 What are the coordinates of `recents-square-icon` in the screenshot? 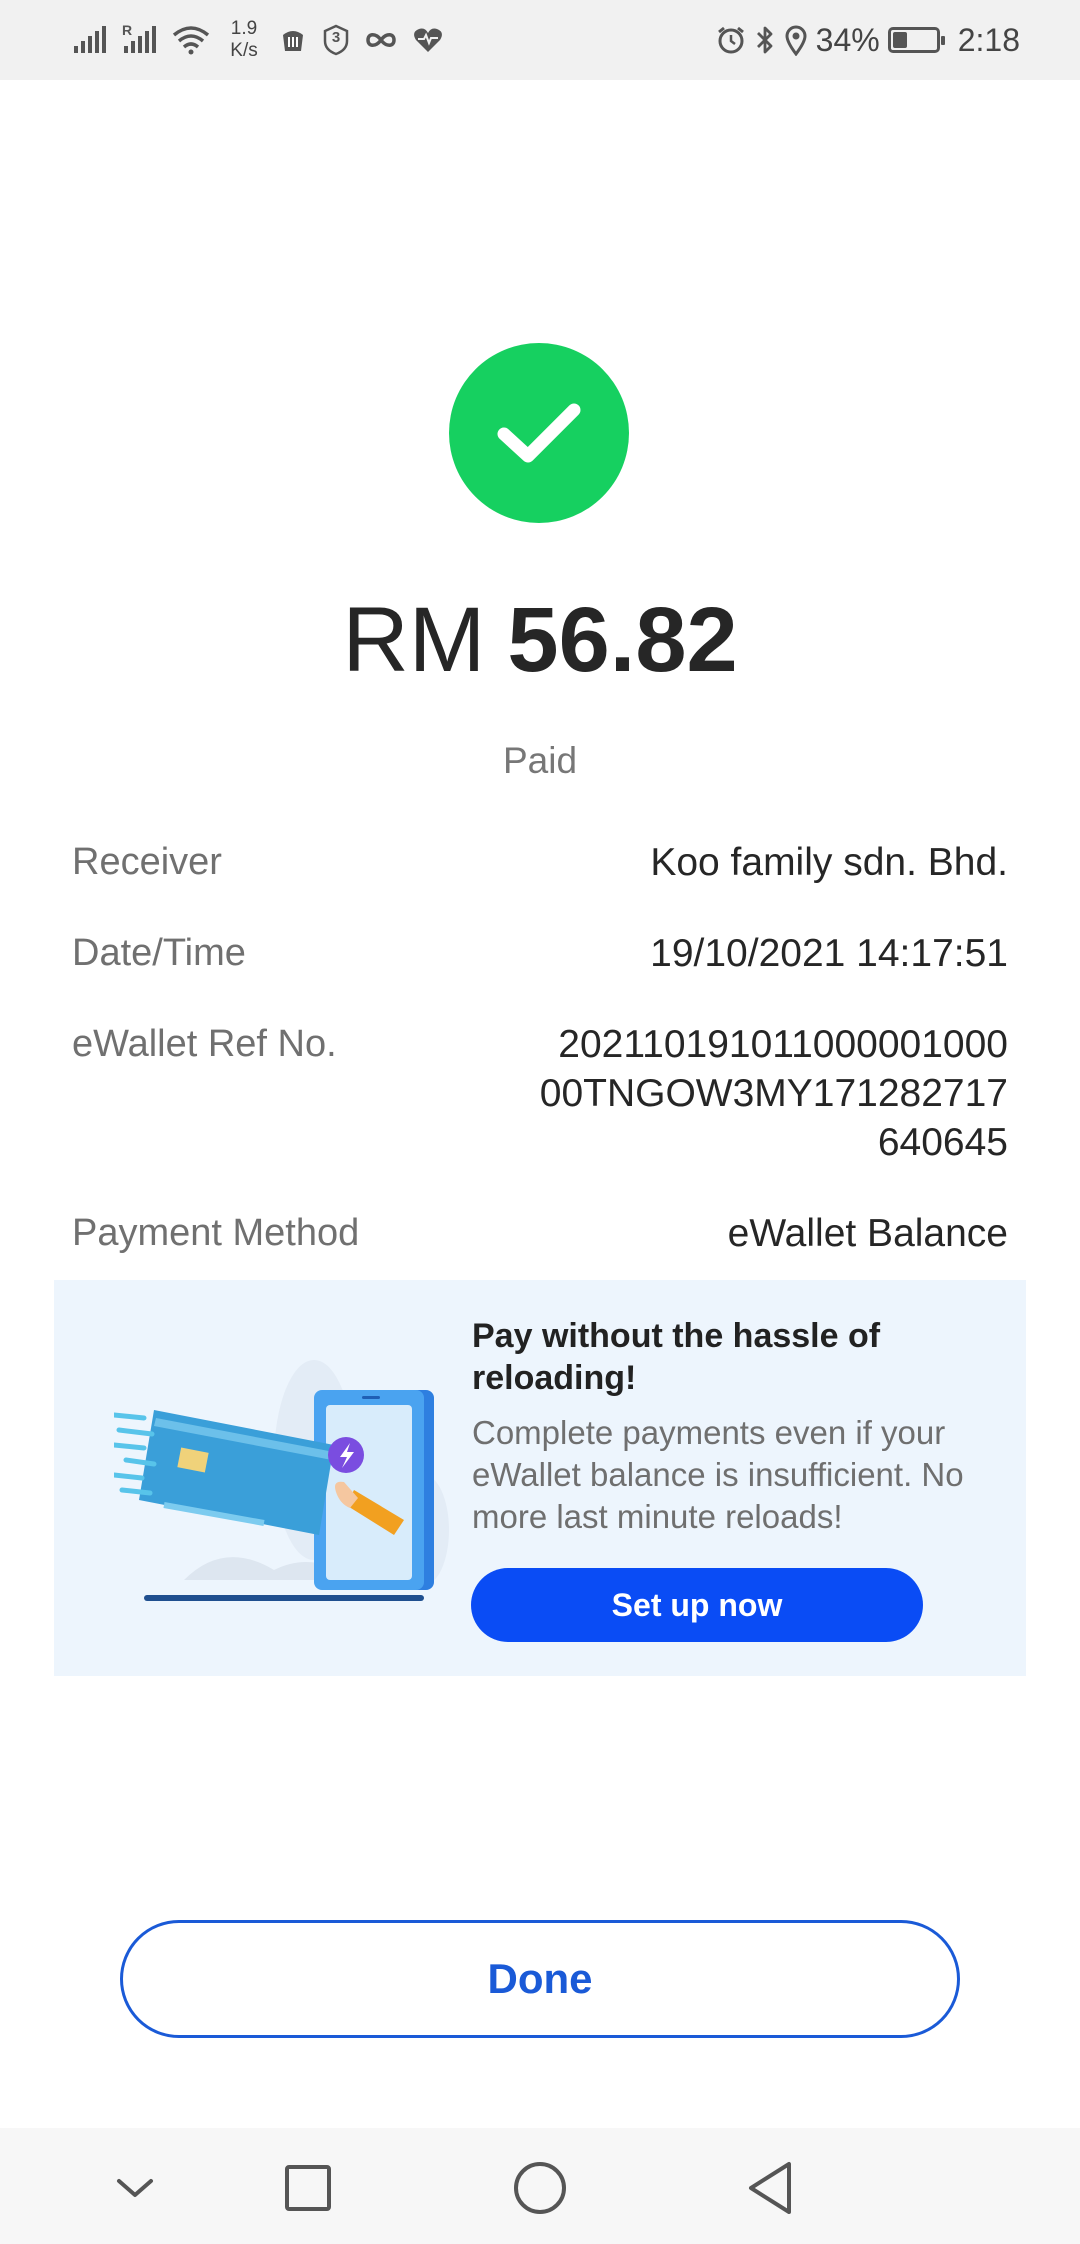 It's located at (308, 2188).